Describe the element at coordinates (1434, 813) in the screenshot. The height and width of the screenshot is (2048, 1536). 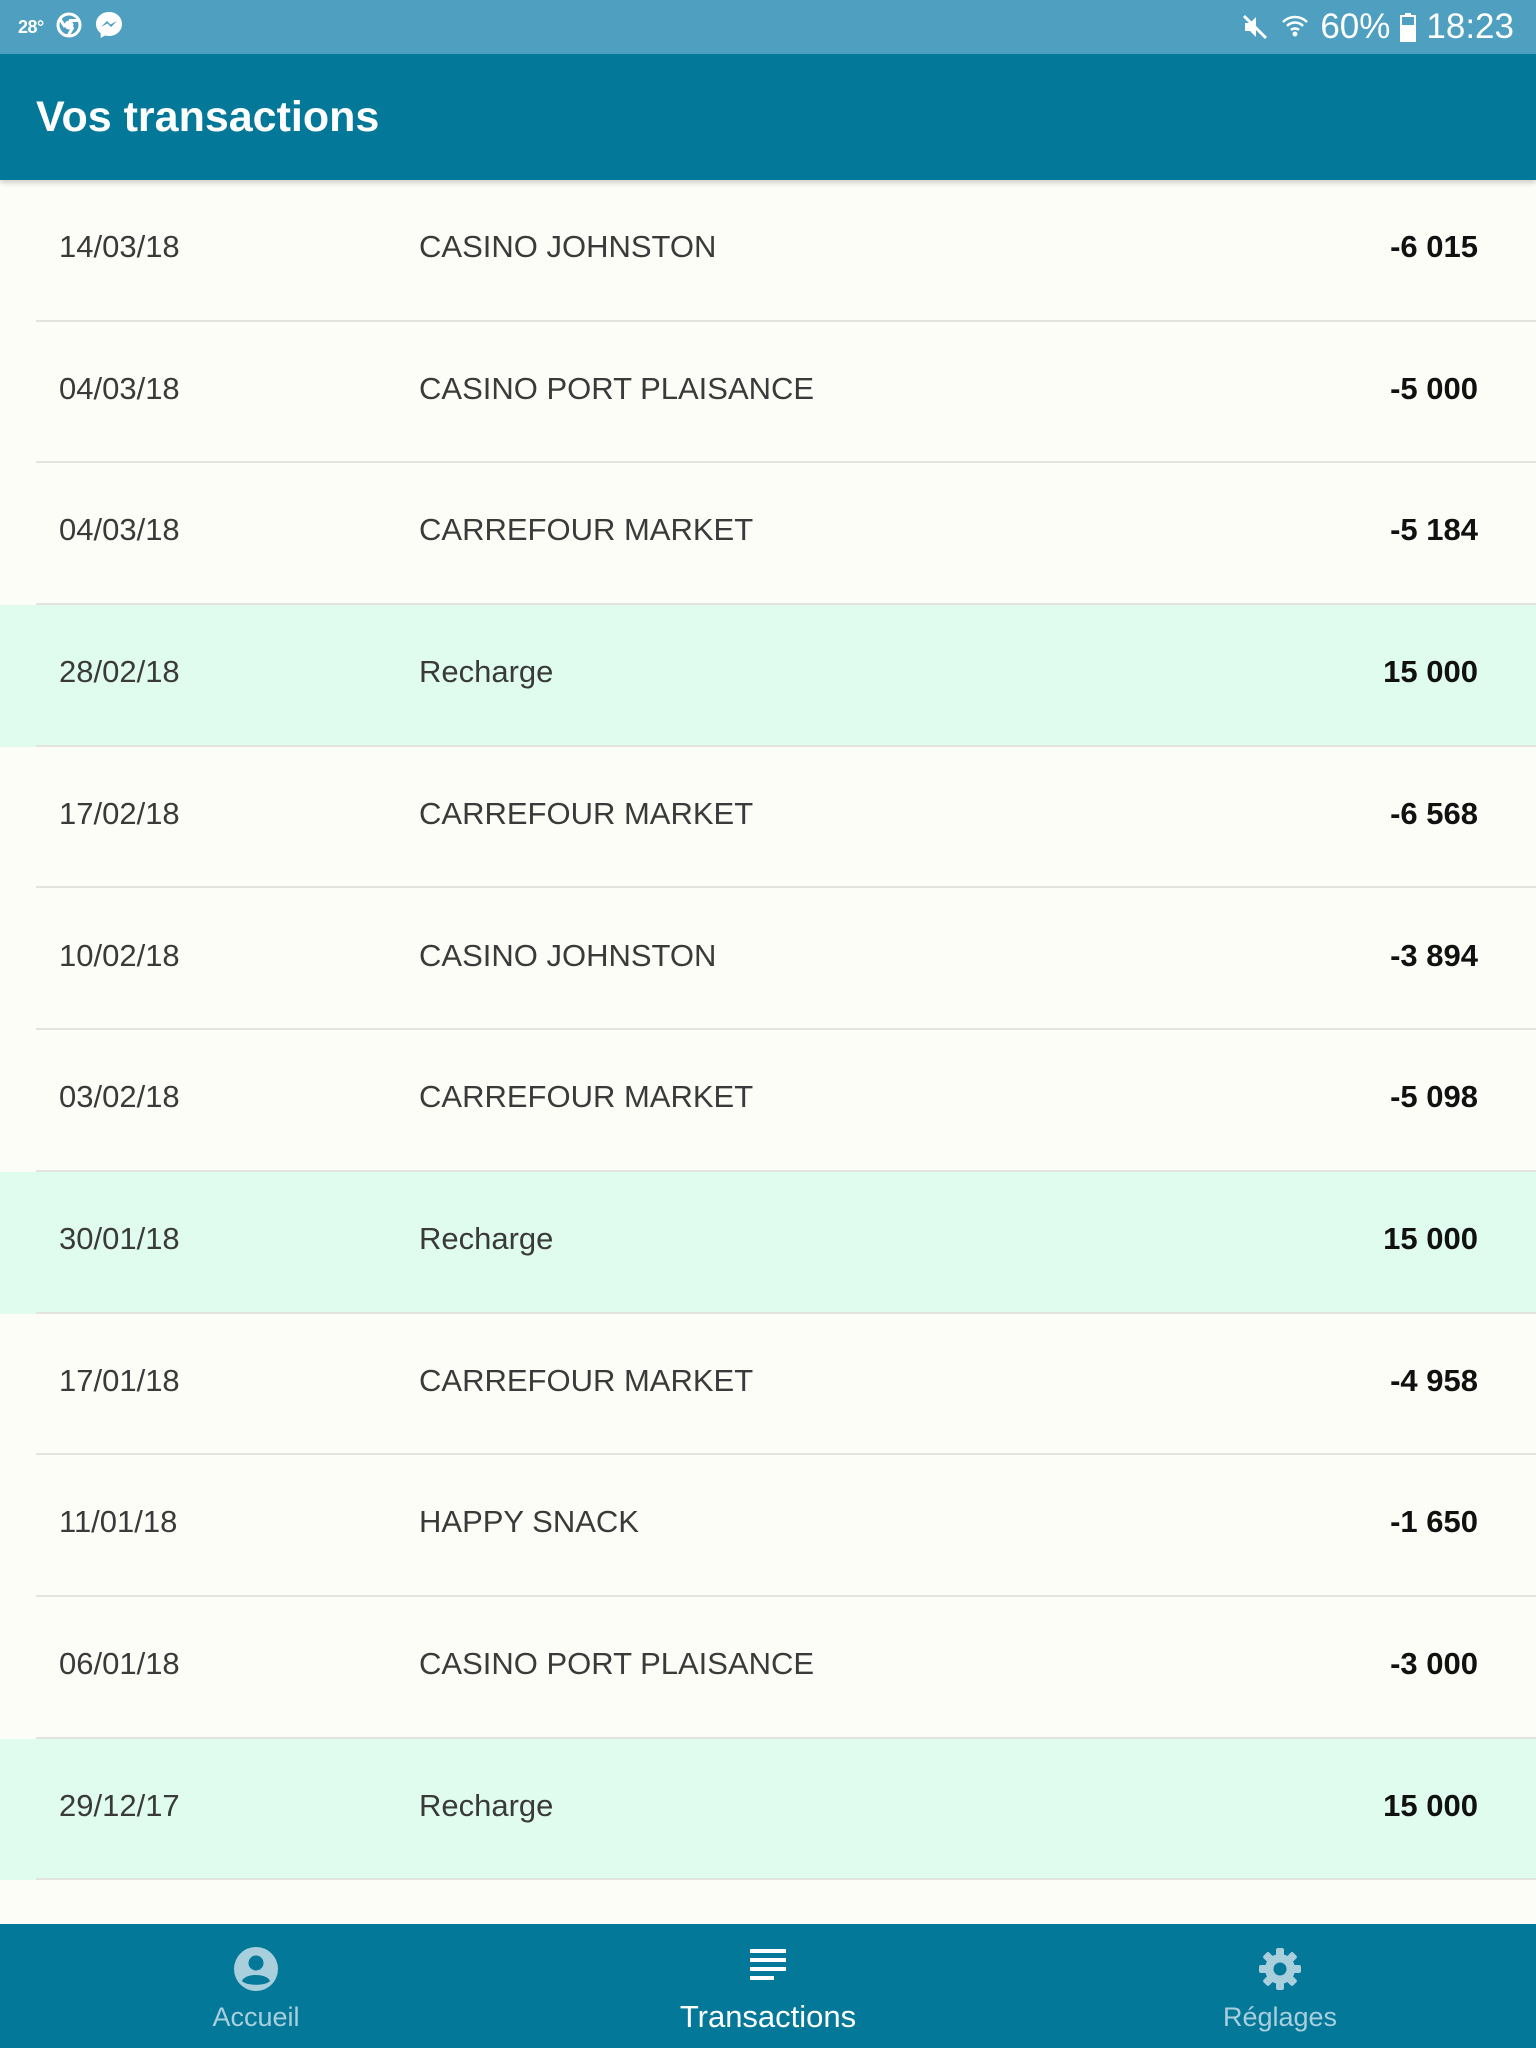
I see `transaction-amount: -6 568` at that location.